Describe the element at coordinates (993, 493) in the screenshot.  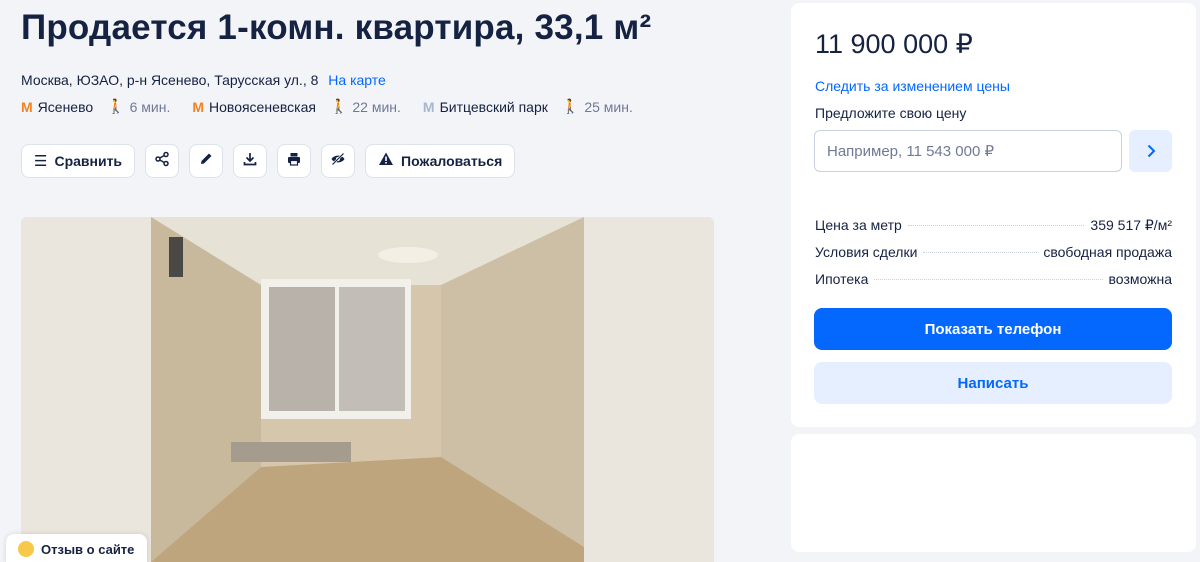
I see `secondary-card` at that location.